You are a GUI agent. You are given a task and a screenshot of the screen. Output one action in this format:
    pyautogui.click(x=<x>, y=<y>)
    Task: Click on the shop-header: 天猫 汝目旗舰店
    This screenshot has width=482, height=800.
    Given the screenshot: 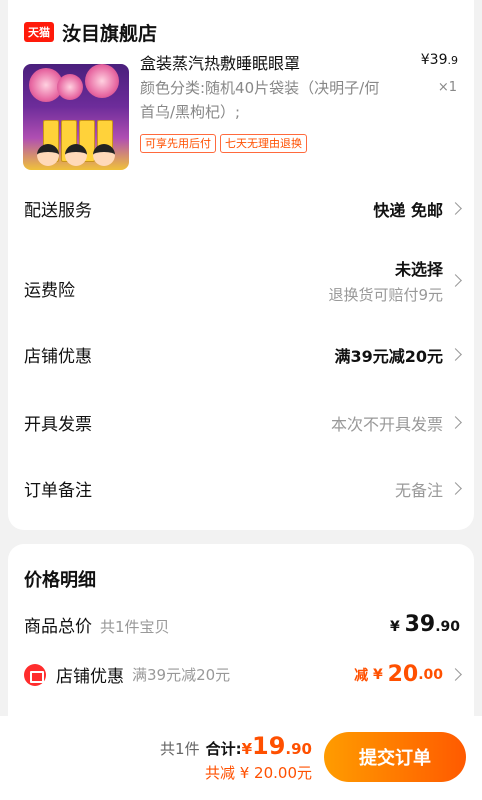 What is the action you would take?
    pyautogui.click(x=90, y=32)
    